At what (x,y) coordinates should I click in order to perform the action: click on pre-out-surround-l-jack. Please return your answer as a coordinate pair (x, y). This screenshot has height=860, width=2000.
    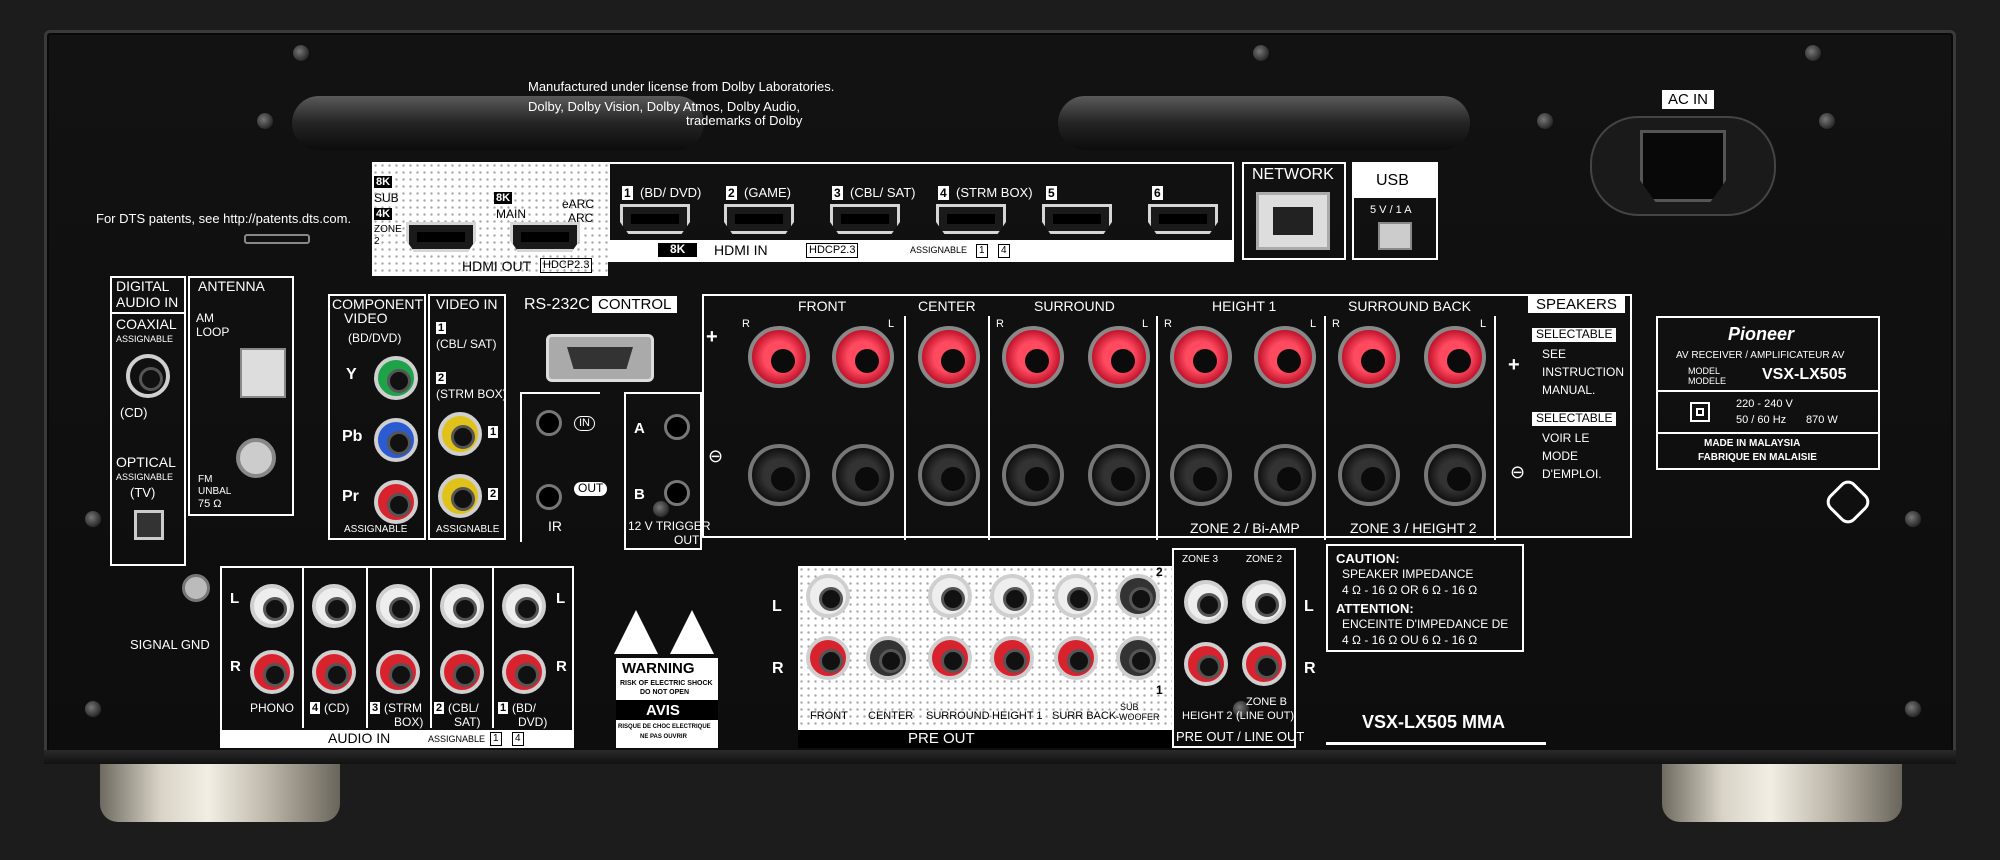
    Looking at the image, I should click on (950, 596).